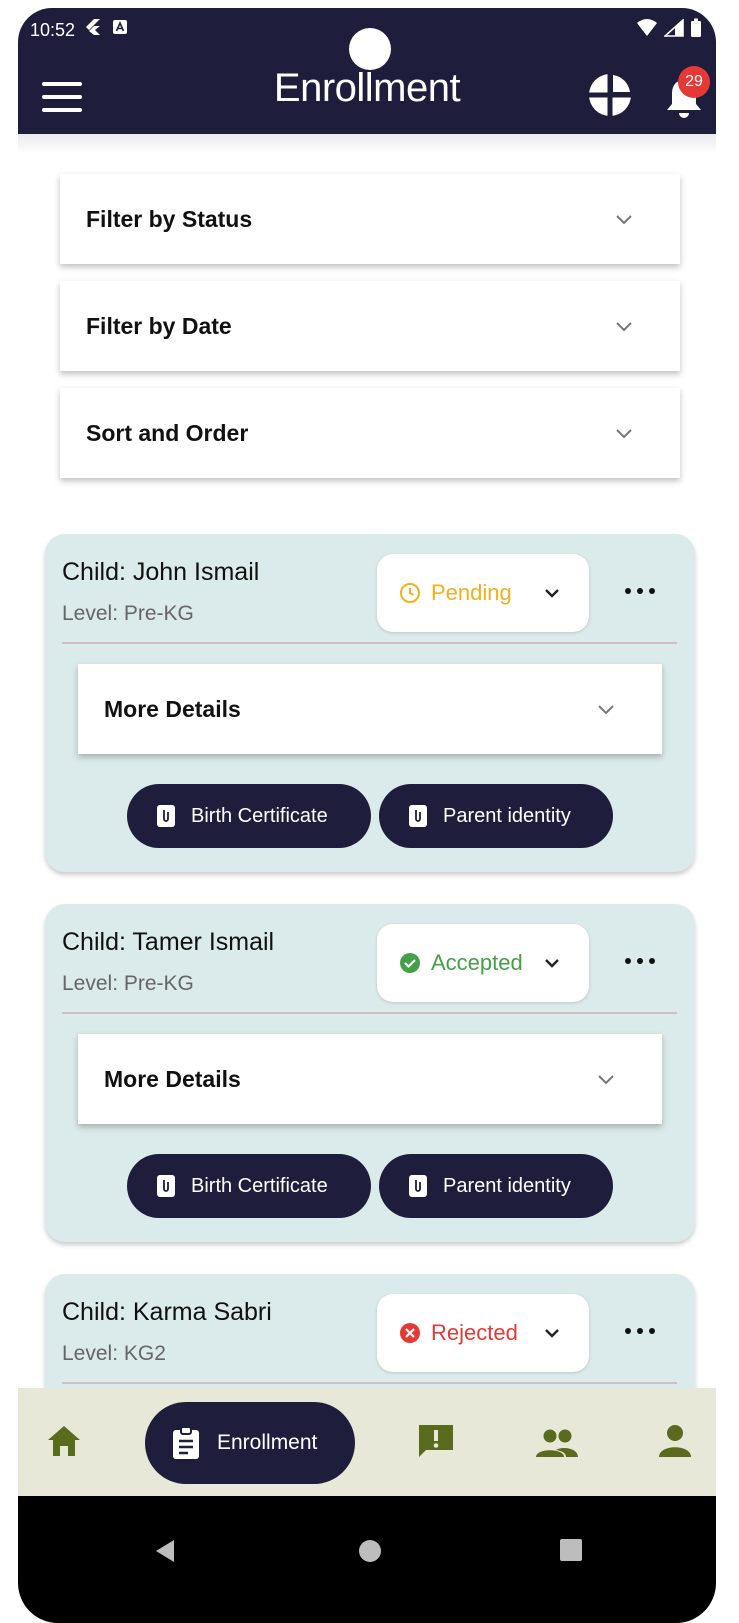  I want to click on system-navigation-bar, so click(367, 1559).